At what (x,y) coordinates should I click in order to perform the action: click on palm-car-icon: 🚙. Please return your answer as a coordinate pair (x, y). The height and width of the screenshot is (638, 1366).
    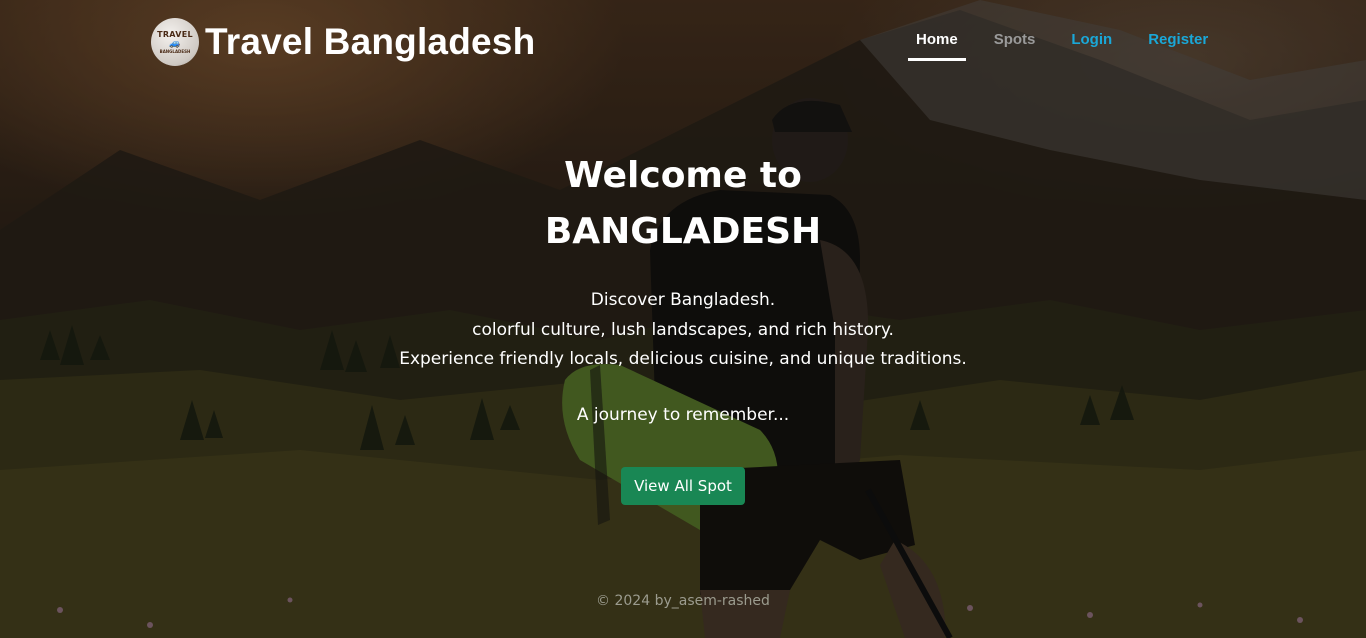
    Looking at the image, I should click on (175, 43).